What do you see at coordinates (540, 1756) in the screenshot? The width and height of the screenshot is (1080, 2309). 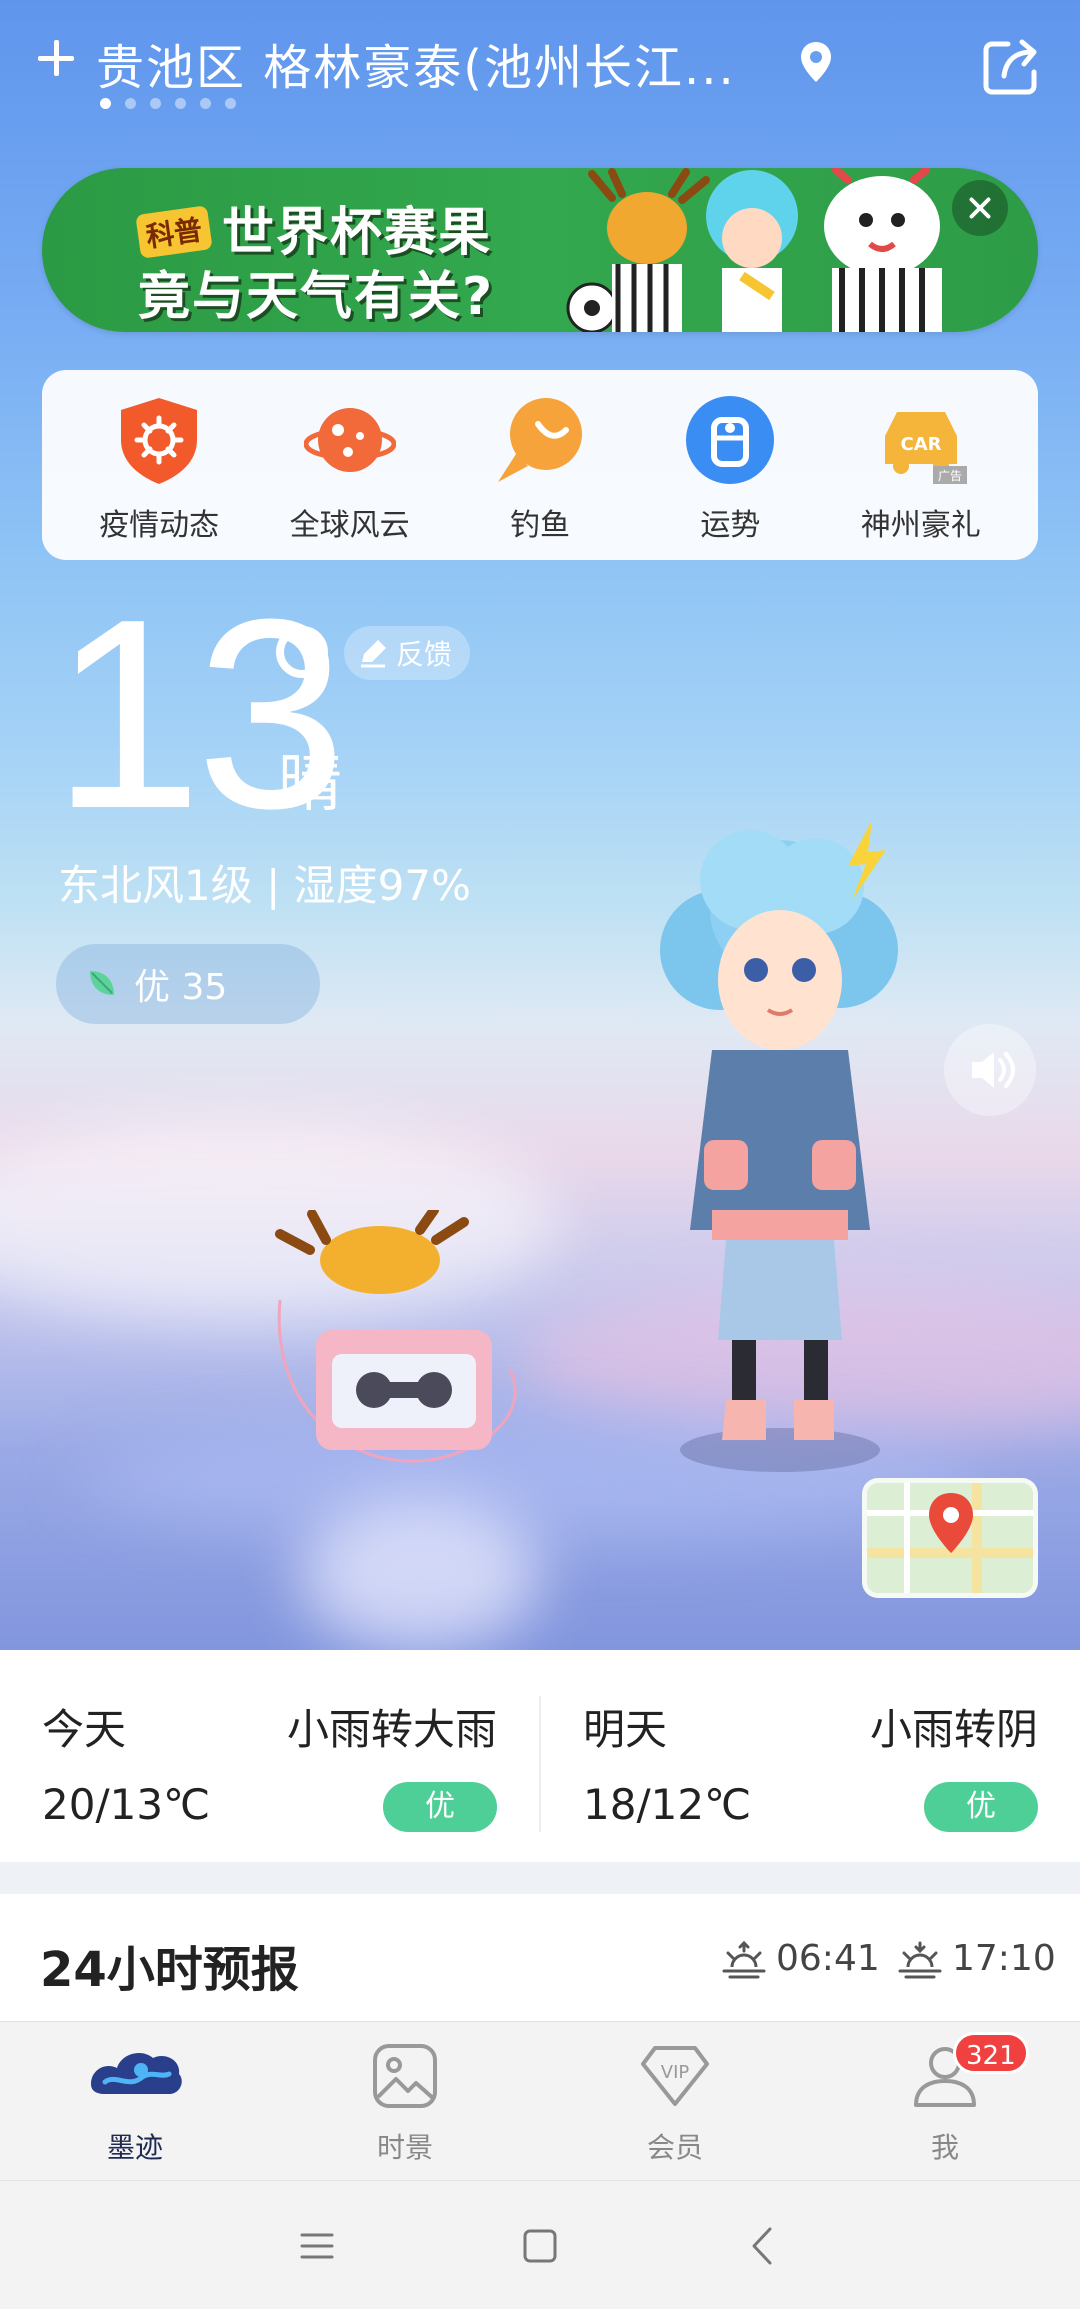 I see `two-day-forecast: 今天 小雨转大雨 20/13℃ 优 明天 小雨转阴 18/12℃ 优` at bounding box center [540, 1756].